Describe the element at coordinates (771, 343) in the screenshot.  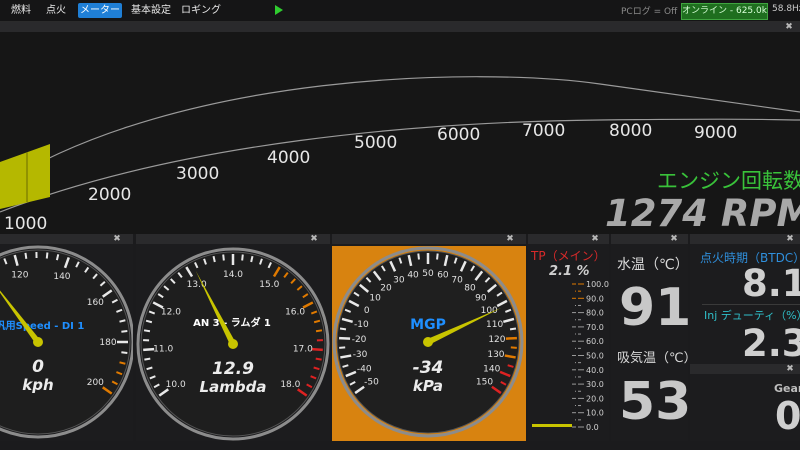
I see `inj-duty-value: 2.3` at that location.